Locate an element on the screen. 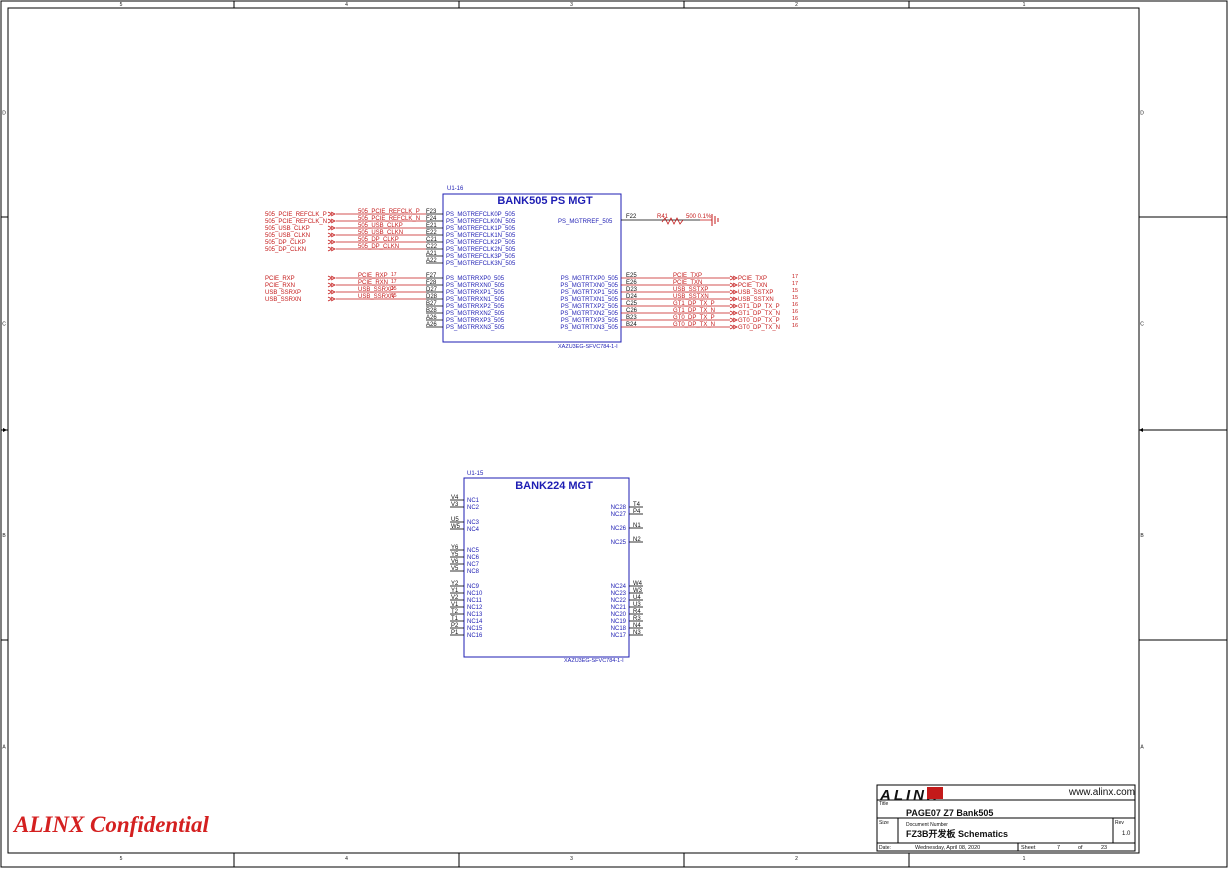 This screenshot has width=1228, height=869. resistor-ref: R41 is located at coordinates (663, 217).